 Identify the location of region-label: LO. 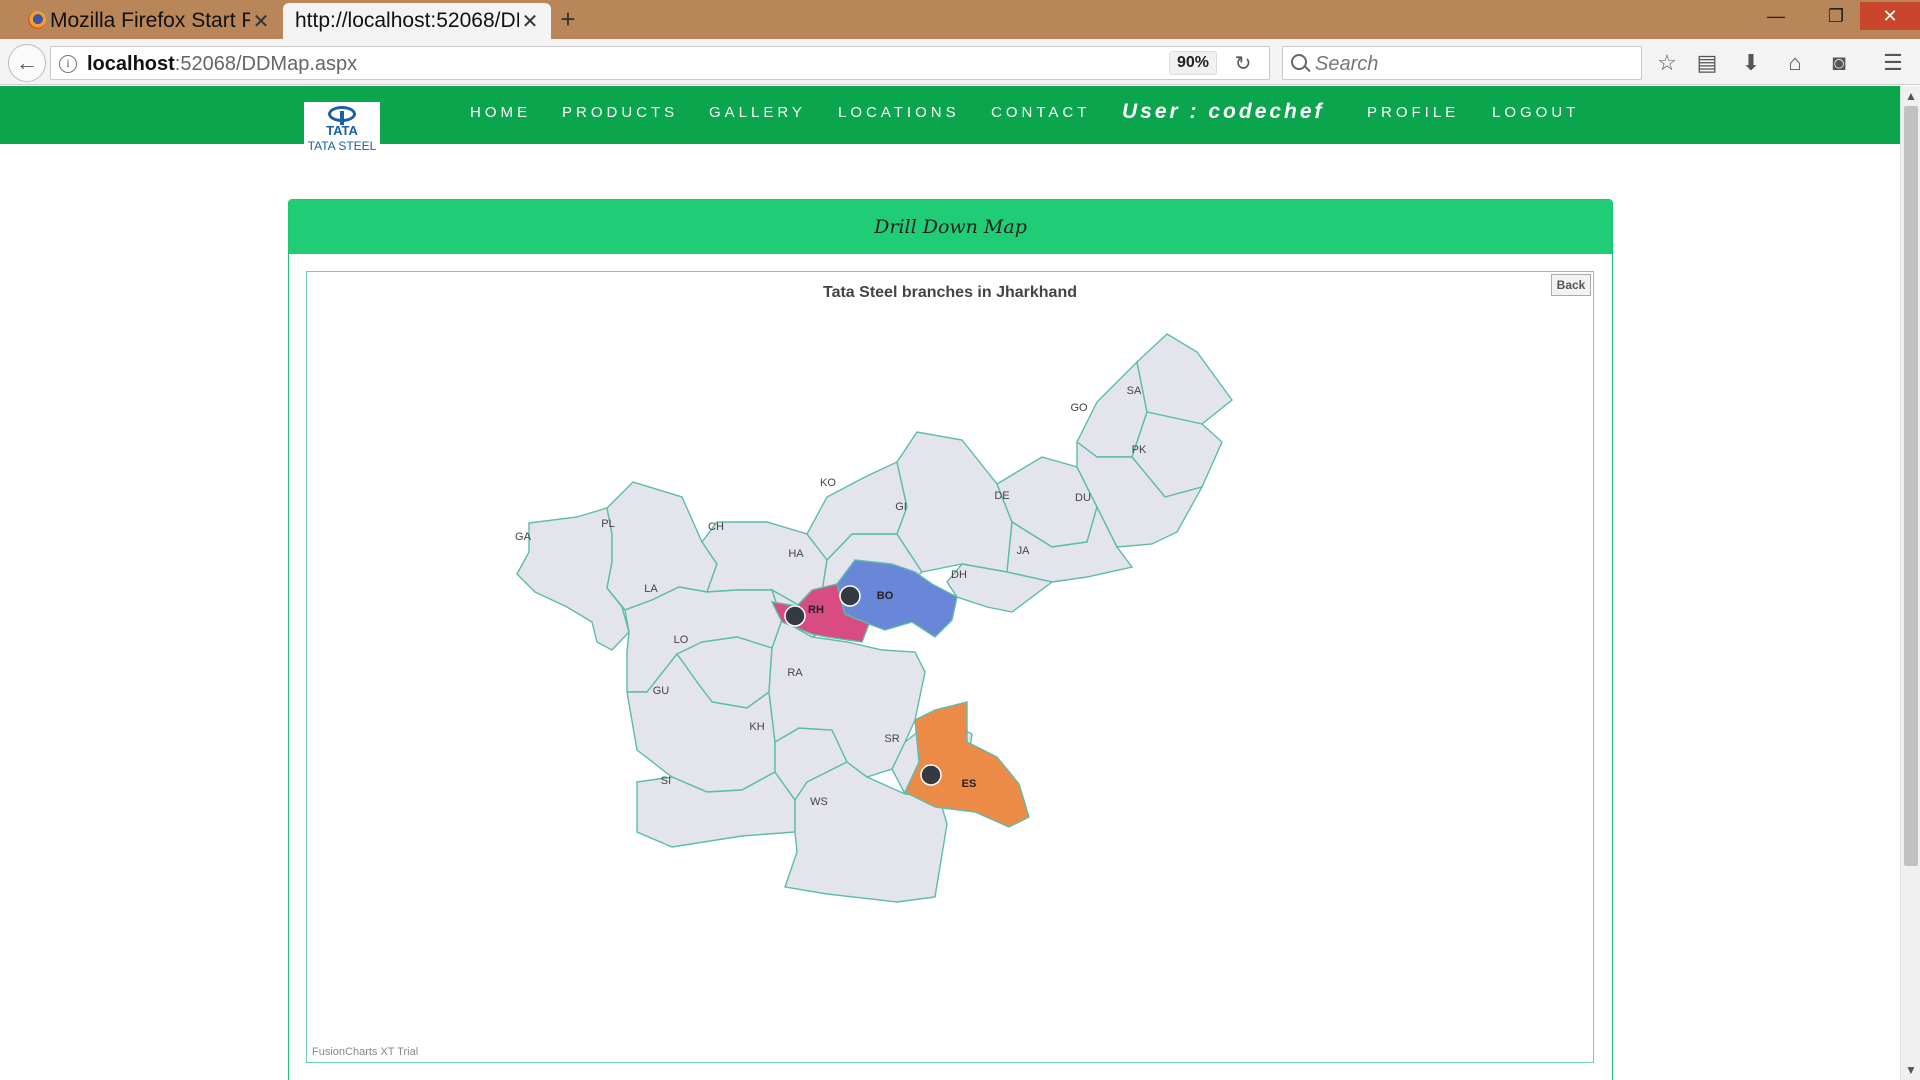
(681, 640).